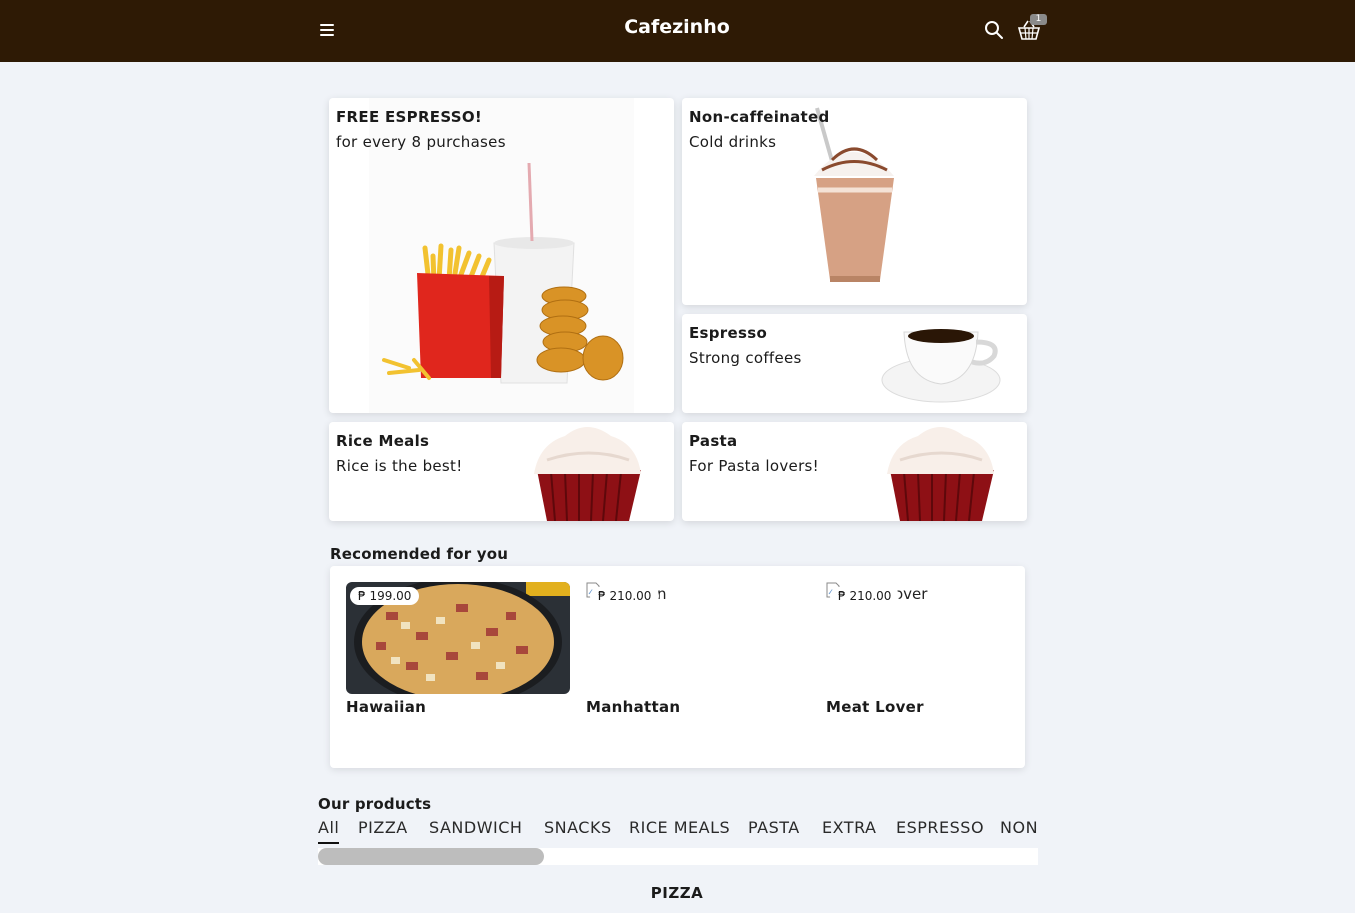 This screenshot has height=913, width=1355. I want to click on category-title: Pasta, so click(713, 441).